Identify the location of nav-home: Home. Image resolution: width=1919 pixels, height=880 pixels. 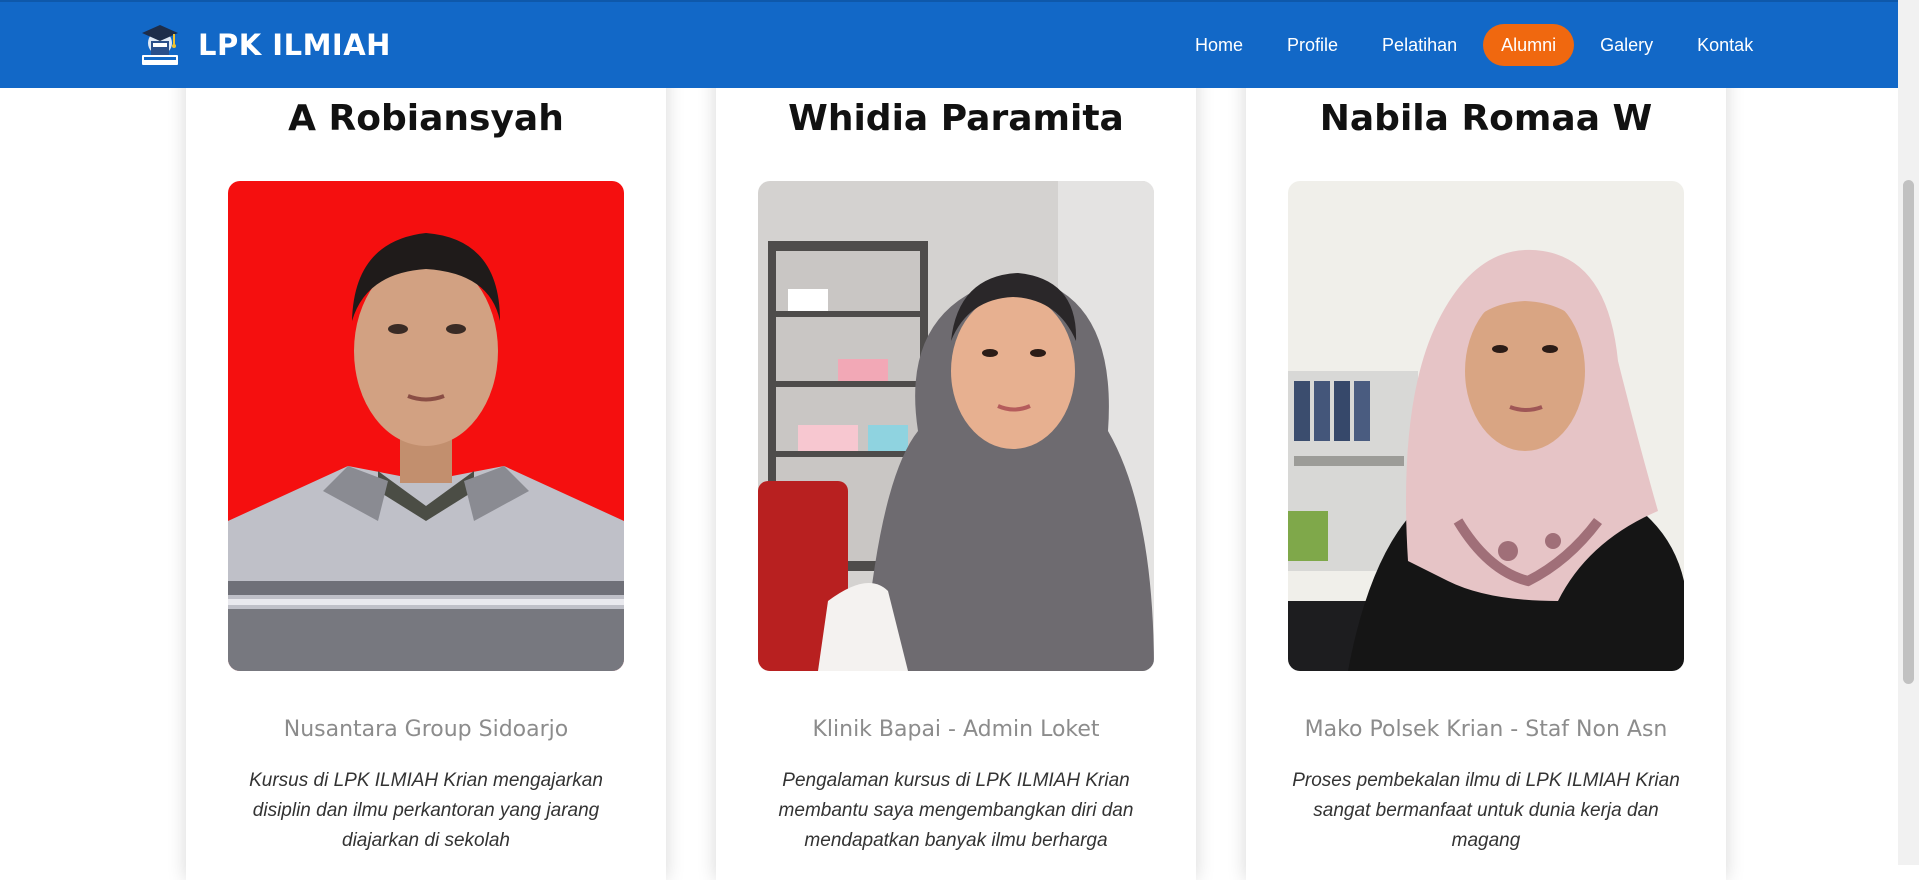
(1219, 45).